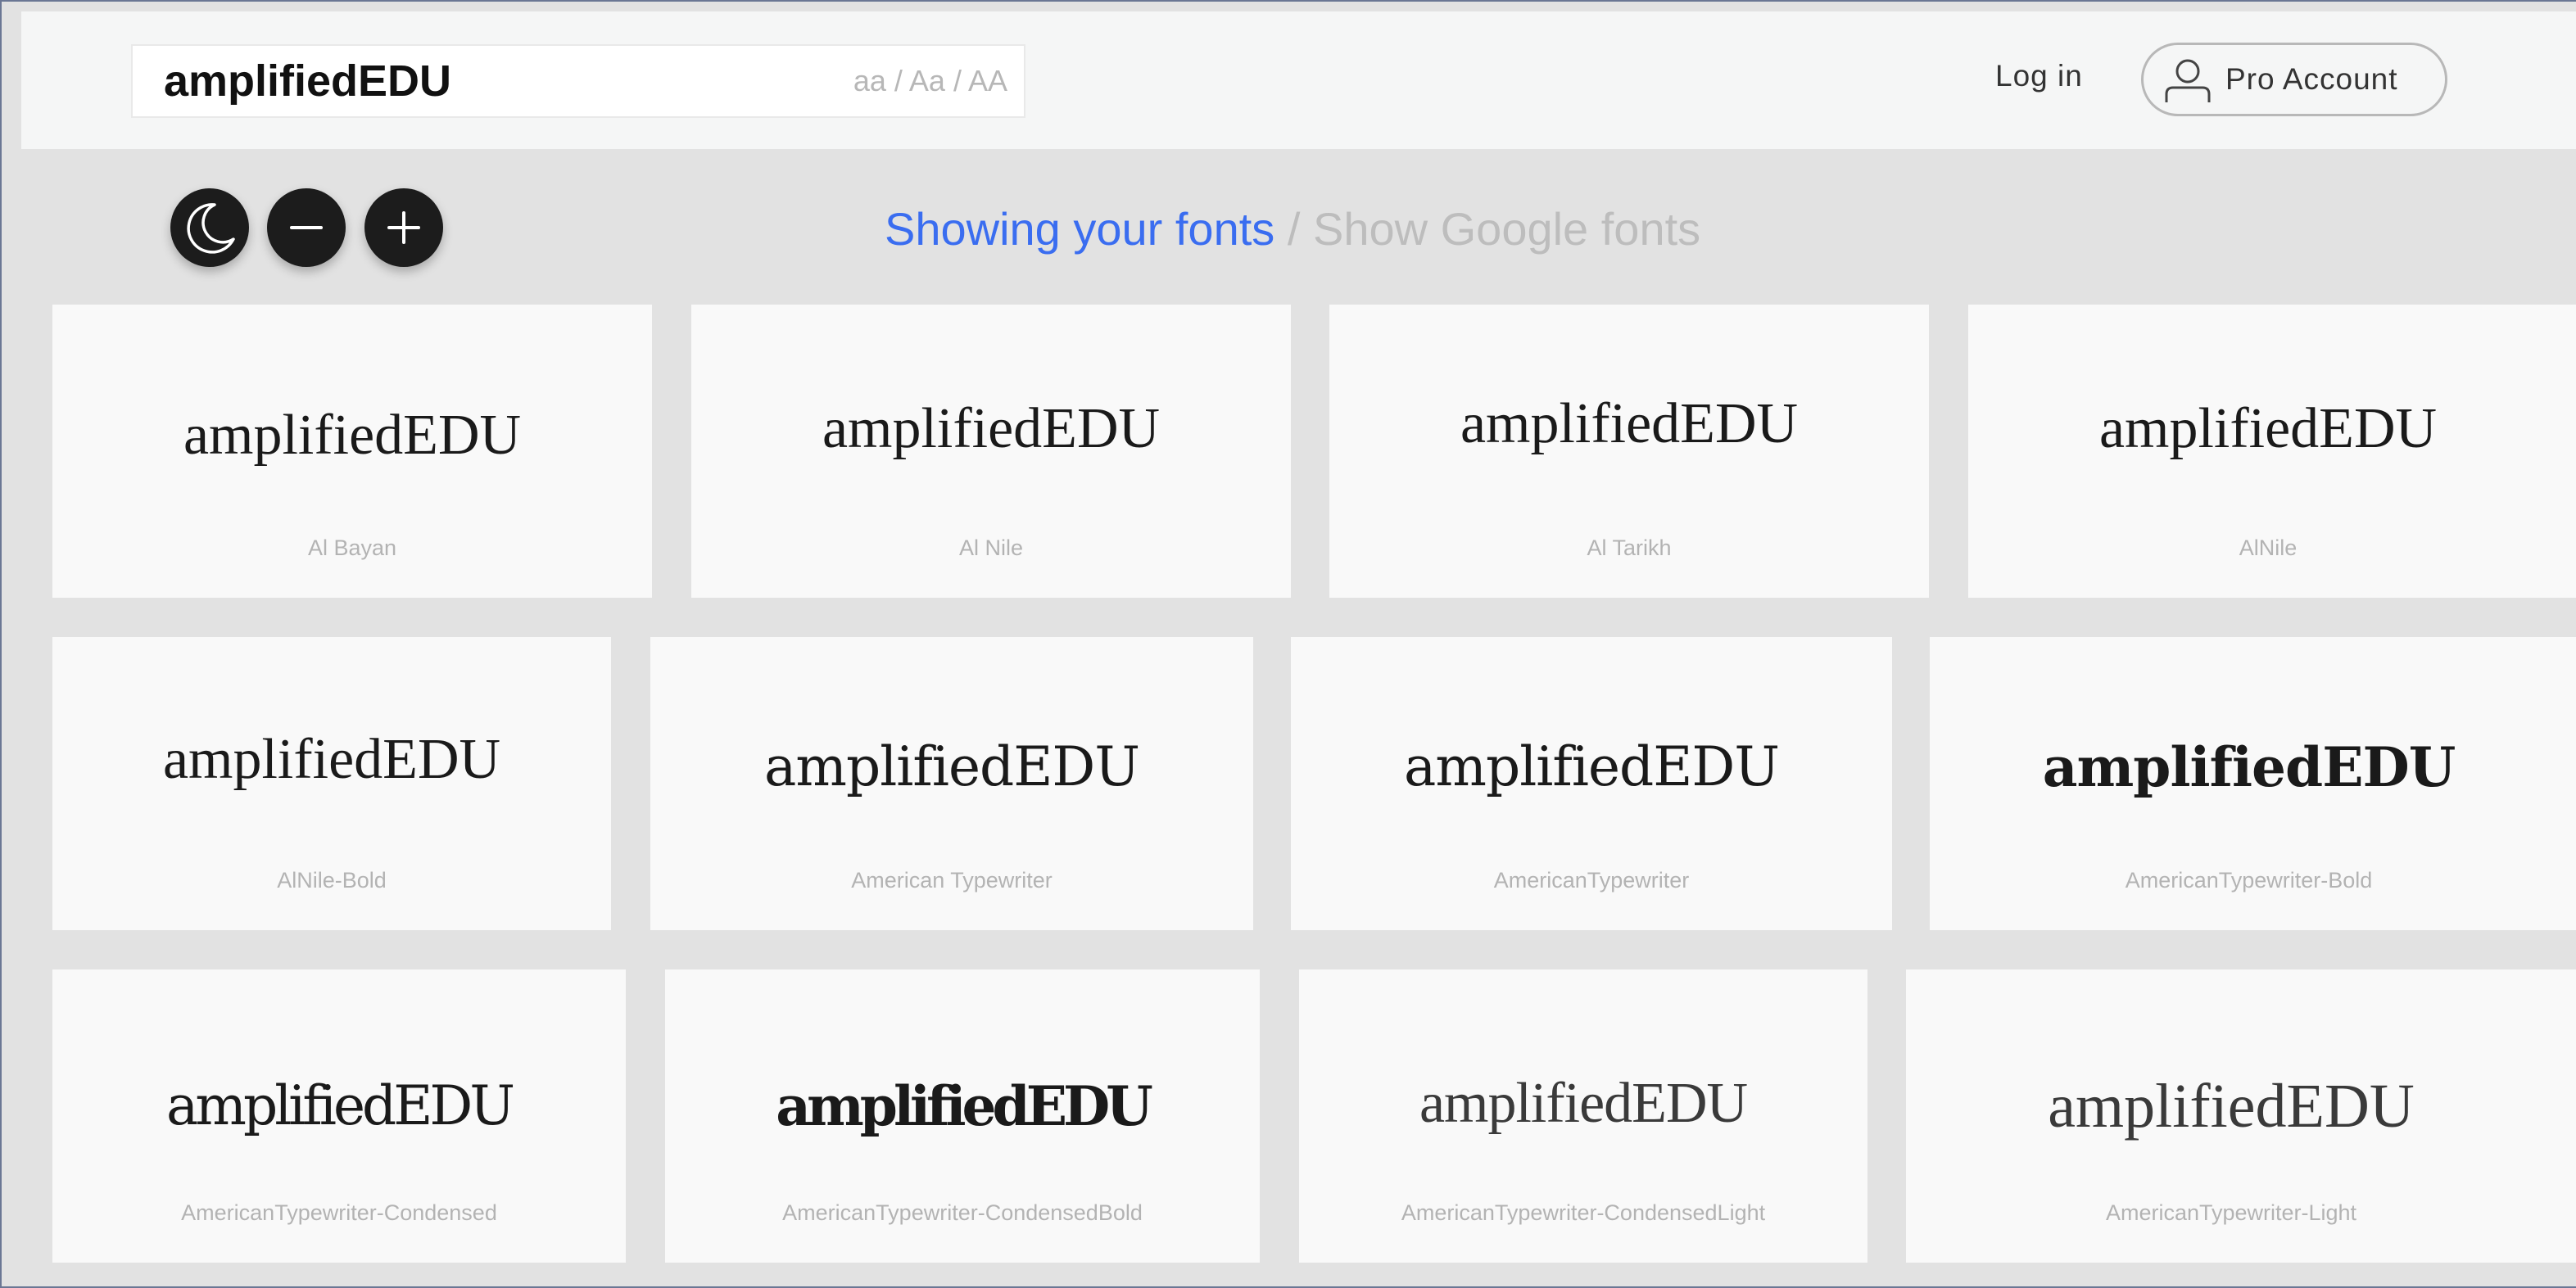 The image size is (2576, 1288). I want to click on decrease-size-button, so click(306, 227).